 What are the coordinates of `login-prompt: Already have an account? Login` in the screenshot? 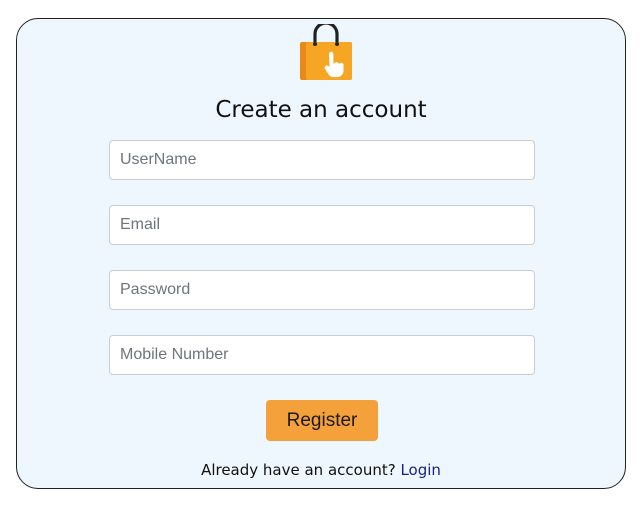 It's located at (321, 470).